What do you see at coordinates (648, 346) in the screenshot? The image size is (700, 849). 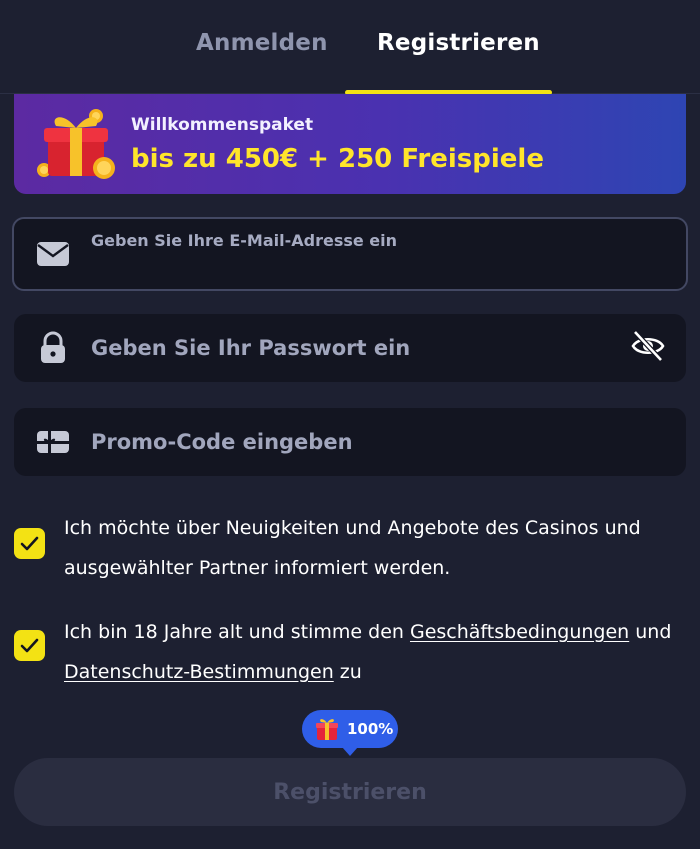 I see `eye-slash-icon` at bounding box center [648, 346].